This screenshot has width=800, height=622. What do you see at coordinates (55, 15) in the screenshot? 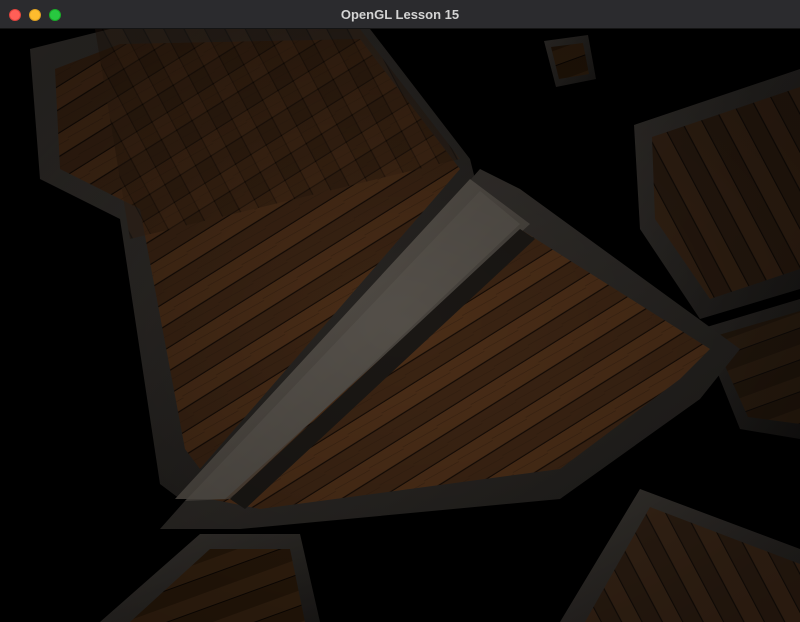
I see `zoom-button` at bounding box center [55, 15].